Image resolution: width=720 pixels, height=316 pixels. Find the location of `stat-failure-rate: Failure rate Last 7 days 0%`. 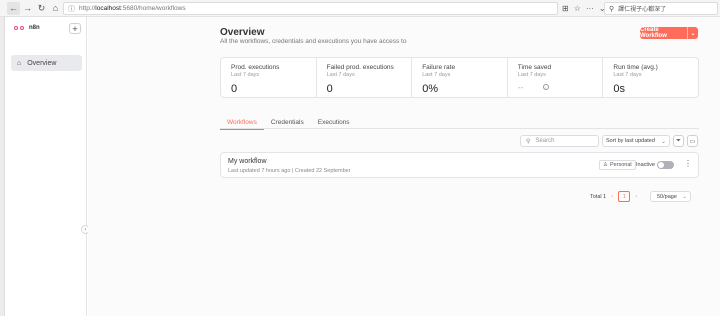

stat-failure-rate: Failure rate Last 7 days 0% is located at coordinates (460, 77).